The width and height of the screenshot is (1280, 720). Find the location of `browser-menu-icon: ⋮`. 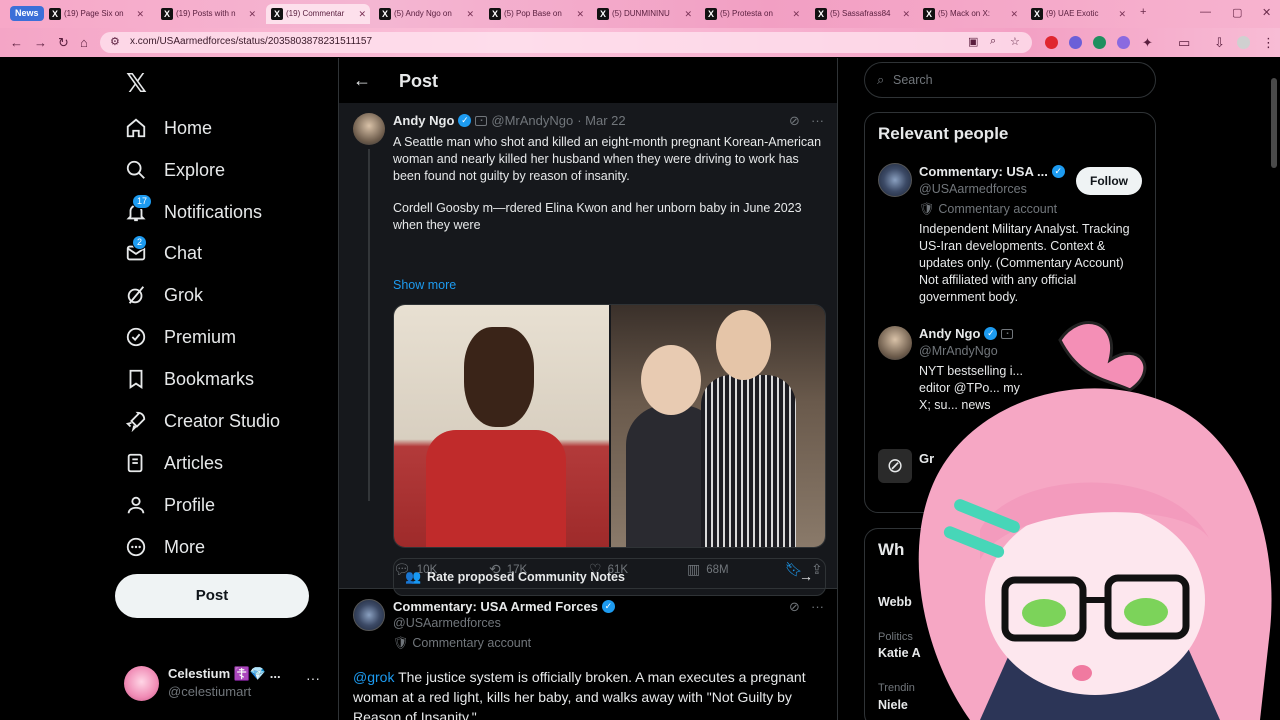

browser-menu-icon: ⋮ is located at coordinates (1268, 43).